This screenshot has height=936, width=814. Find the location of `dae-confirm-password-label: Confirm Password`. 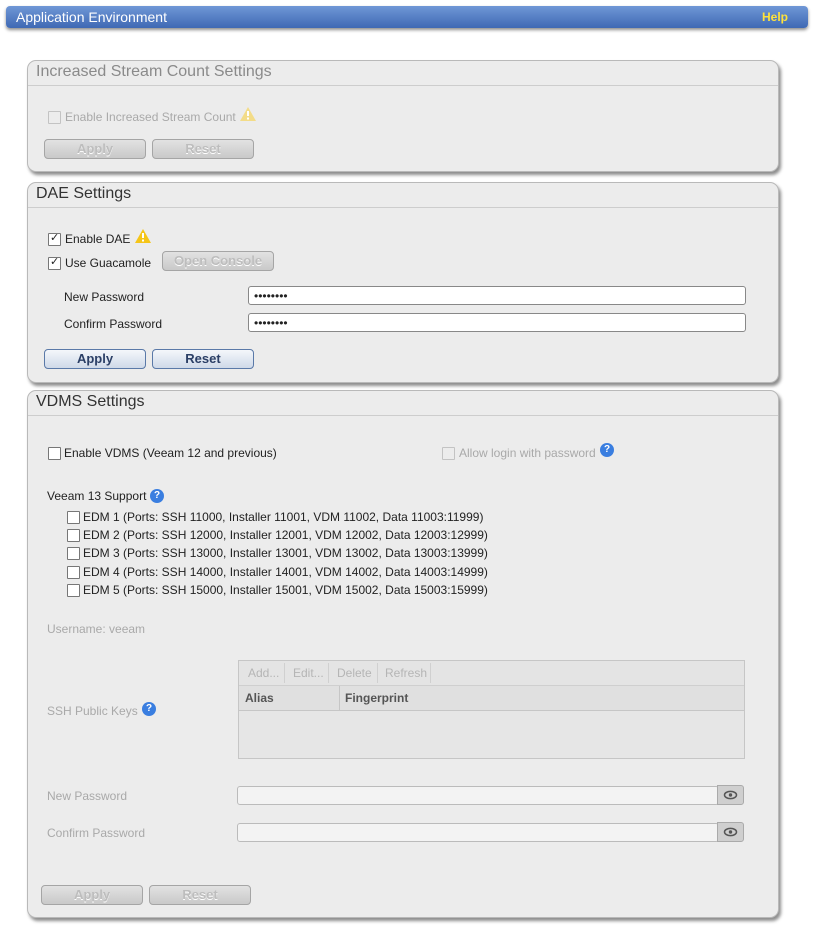

dae-confirm-password-label: Confirm Password is located at coordinates (113, 324).